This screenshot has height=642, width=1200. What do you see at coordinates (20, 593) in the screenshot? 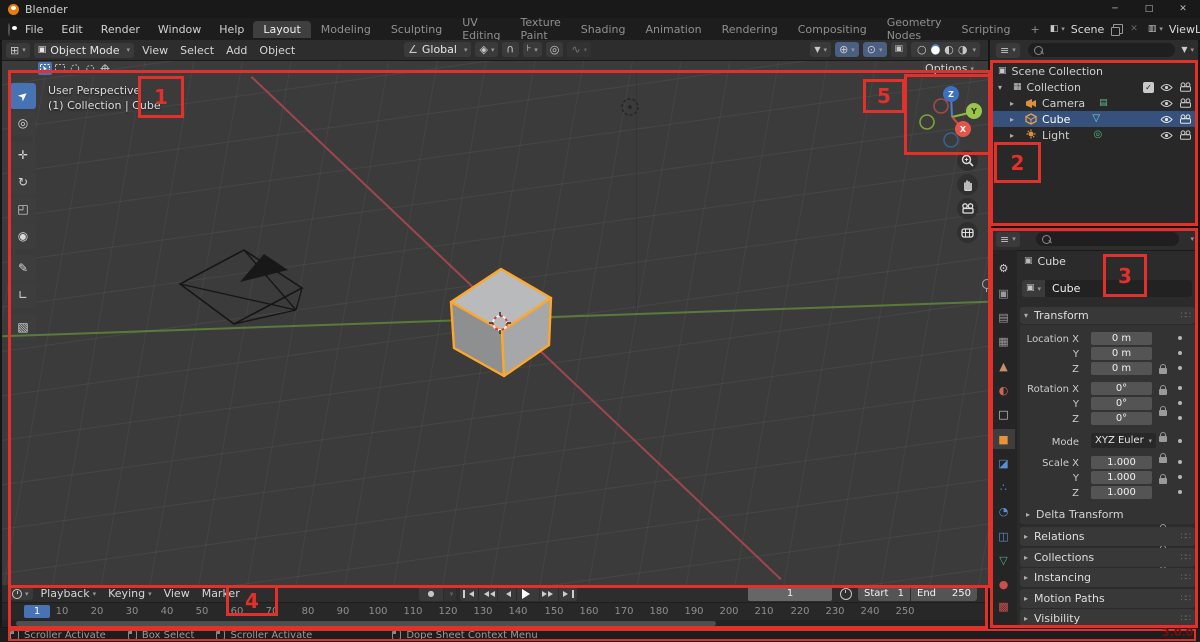
I see `timeline-editor-type: ▾` at bounding box center [20, 593].